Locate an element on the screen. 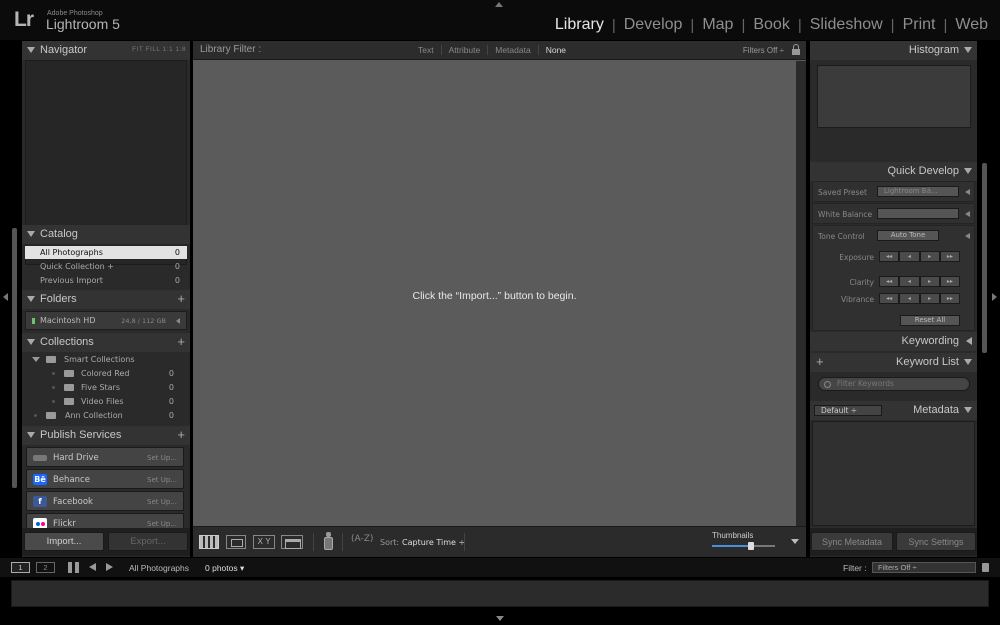  filter-lock-icon is located at coordinates (985, 567).